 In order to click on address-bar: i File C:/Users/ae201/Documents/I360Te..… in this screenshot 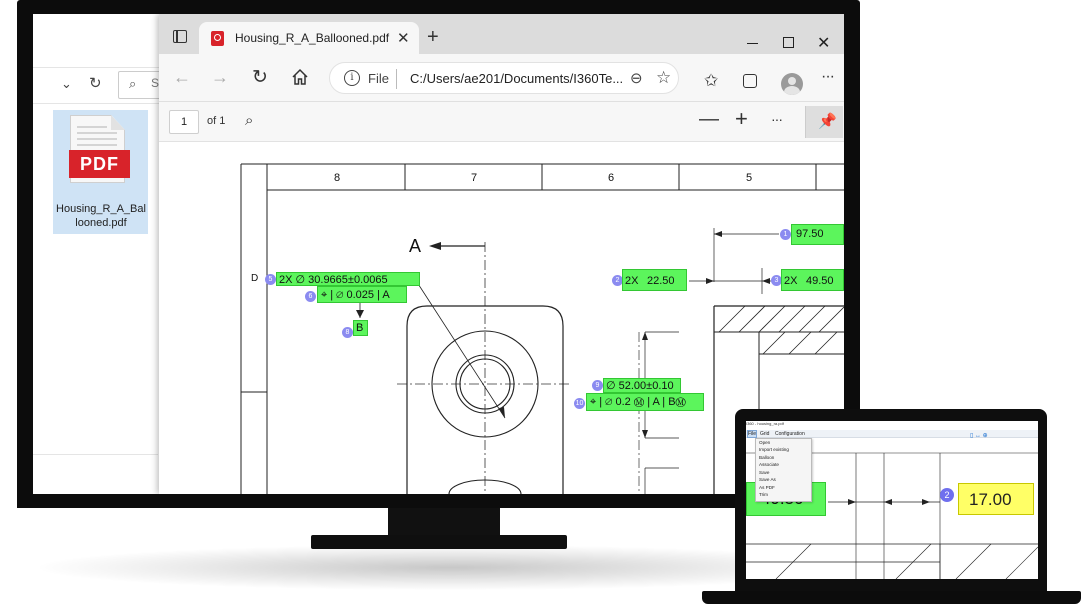, I will do `click(504, 78)`.